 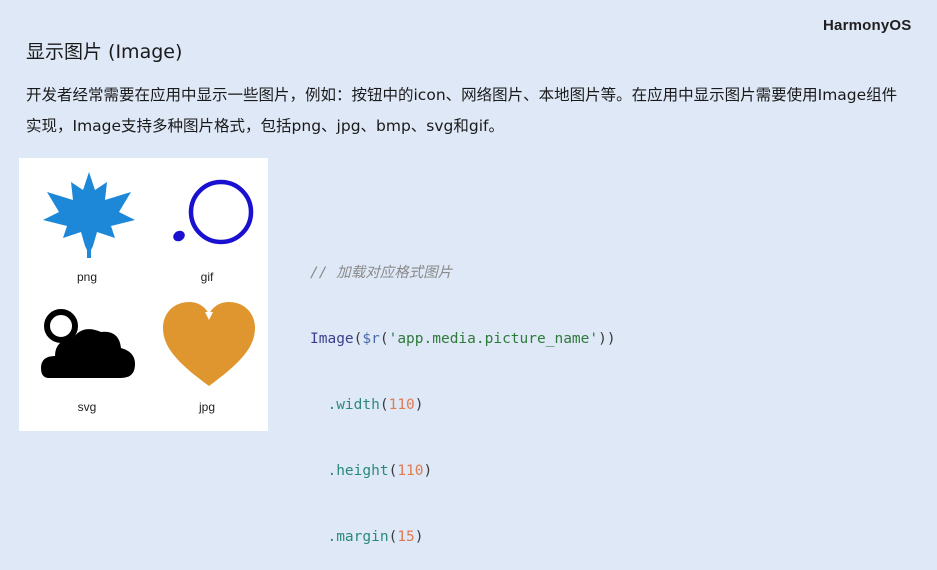 What do you see at coordinates (206, 407) in the screenshot?
I see `image-label-jpg: jpg` at bounding box center [206, 407].